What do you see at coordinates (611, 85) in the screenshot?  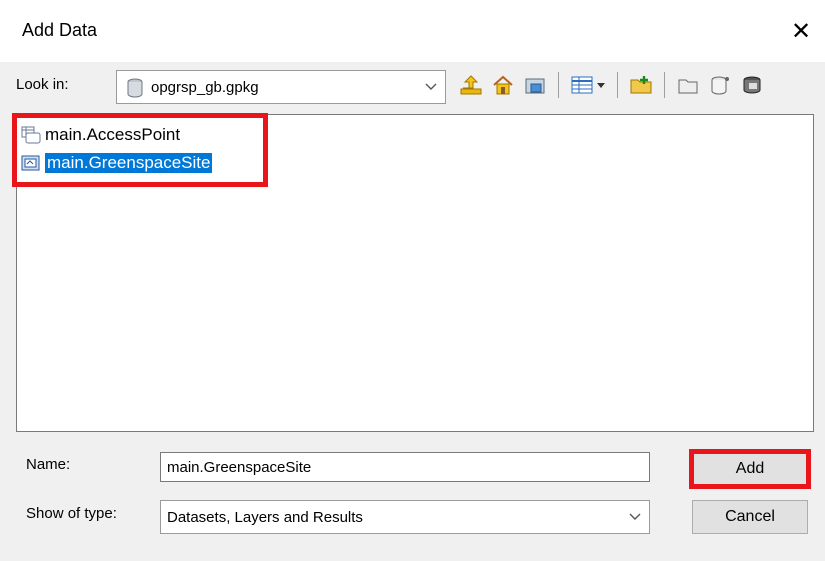 I see `toolbar` at bounding box center [611, 85].